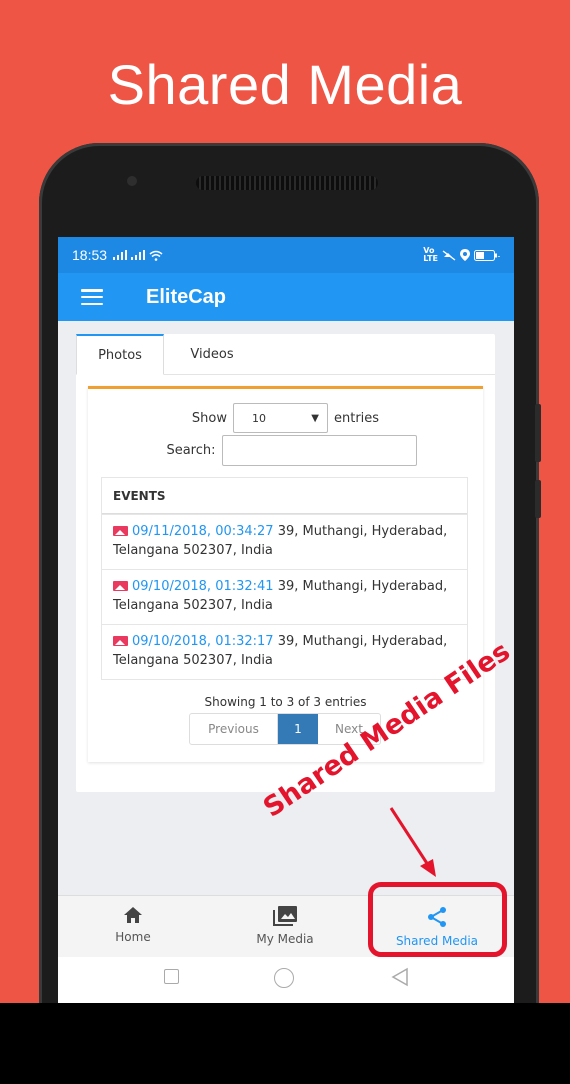 This screenshot has width=570, height=1084. Describe the element at coordinates (285, 1043) in the screenshot. I see `bottom-black-band` at that location.